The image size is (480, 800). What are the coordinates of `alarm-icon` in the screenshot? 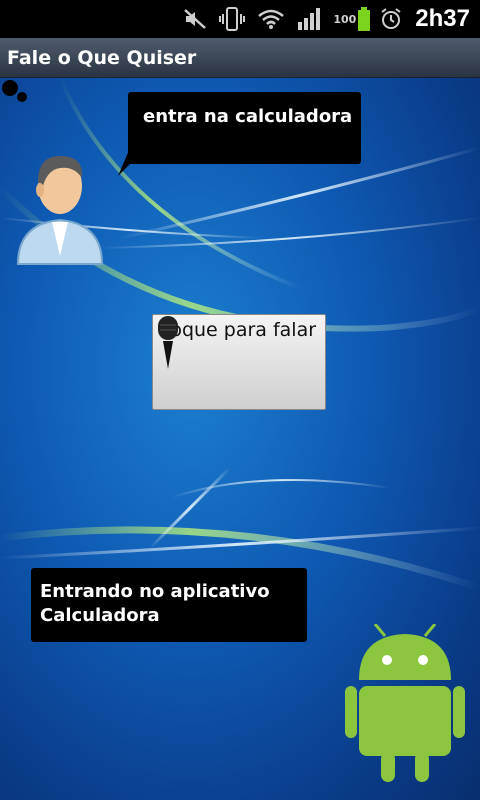 It's located at (391, 19).